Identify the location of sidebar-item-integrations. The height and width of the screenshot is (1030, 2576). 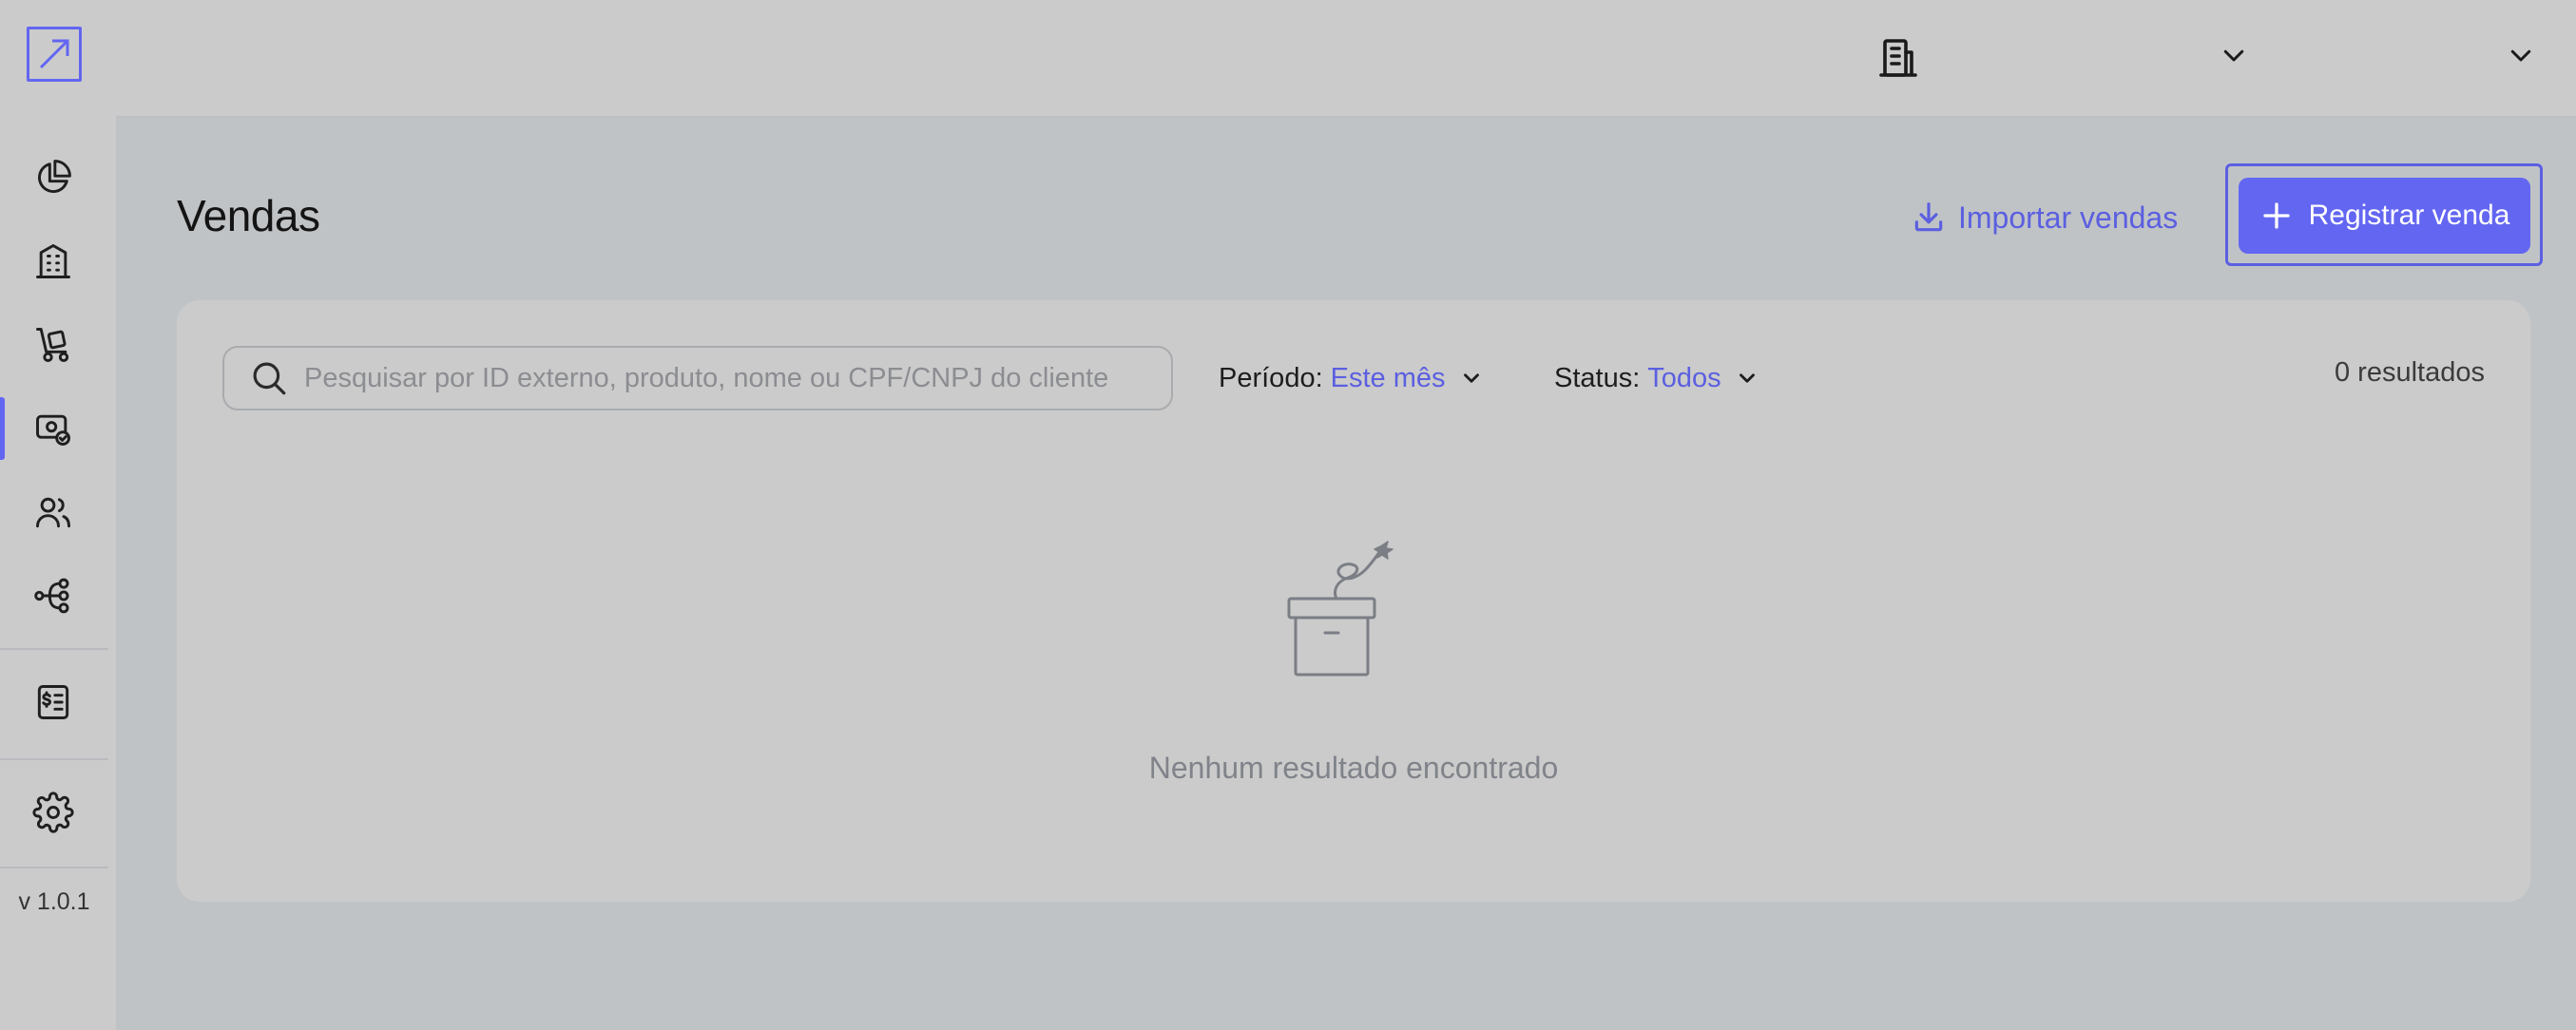
(53, 595).